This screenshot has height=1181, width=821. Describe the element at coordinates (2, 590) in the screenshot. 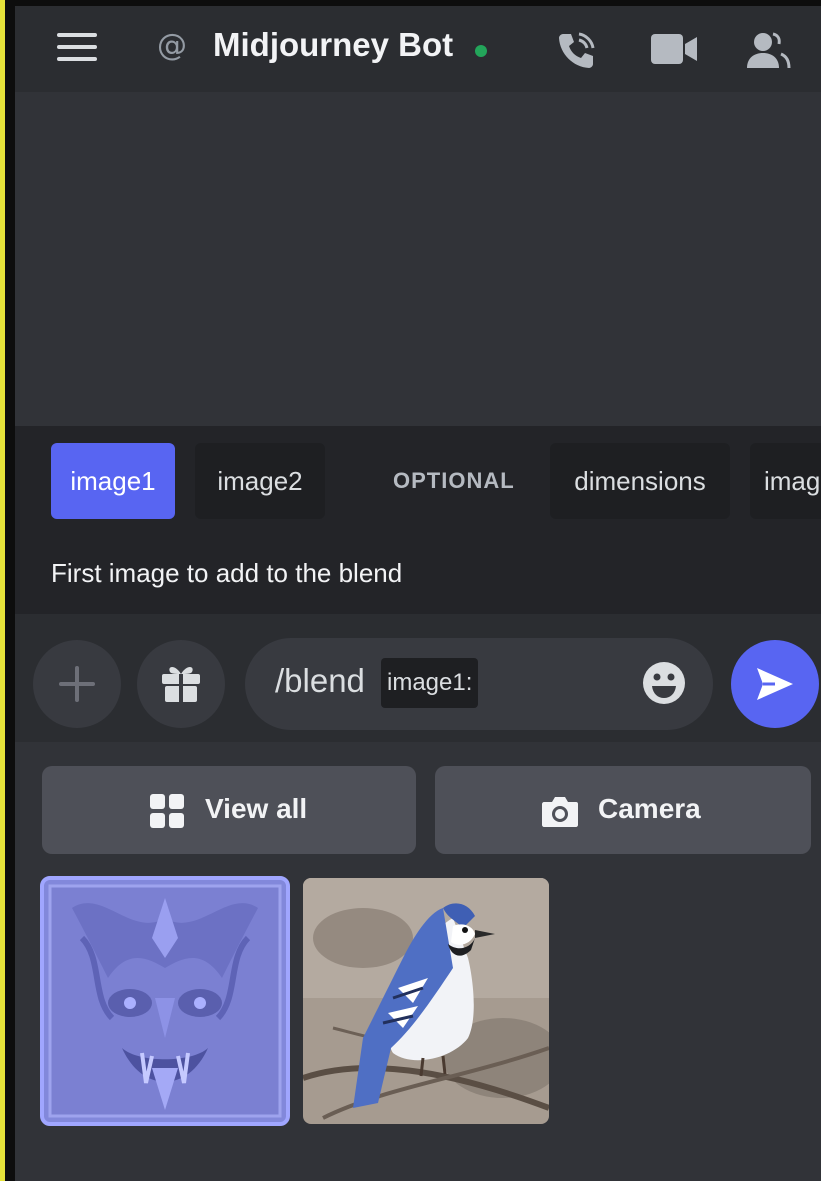

I see `window-edge-left` at that location.